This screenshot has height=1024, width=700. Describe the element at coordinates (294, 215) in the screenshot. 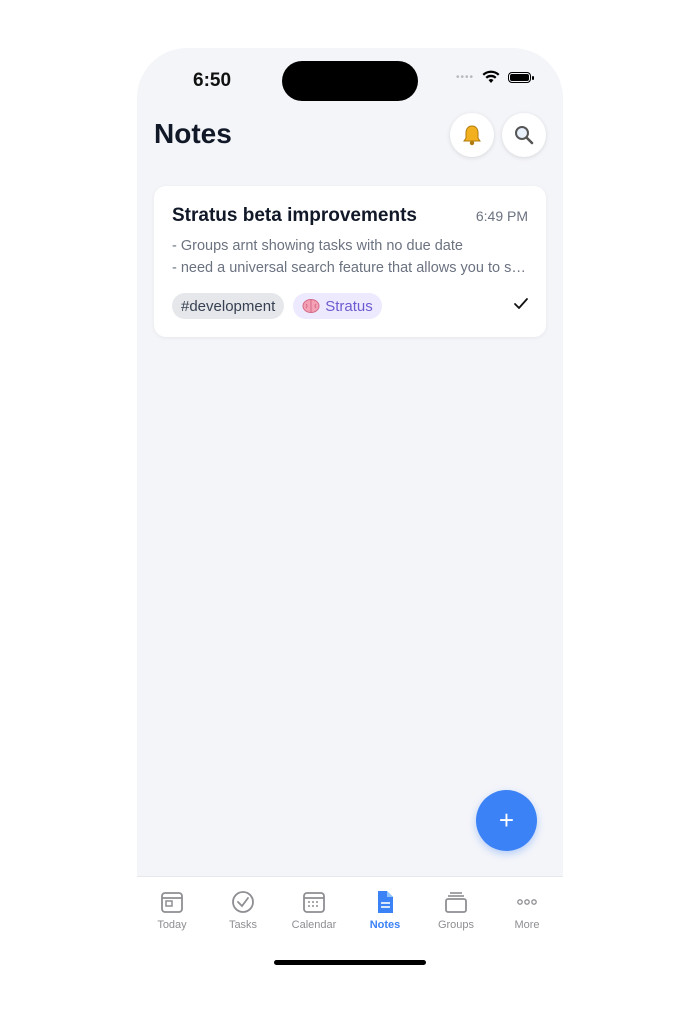

I see `note-title: Stratus beta improvements` at that location.